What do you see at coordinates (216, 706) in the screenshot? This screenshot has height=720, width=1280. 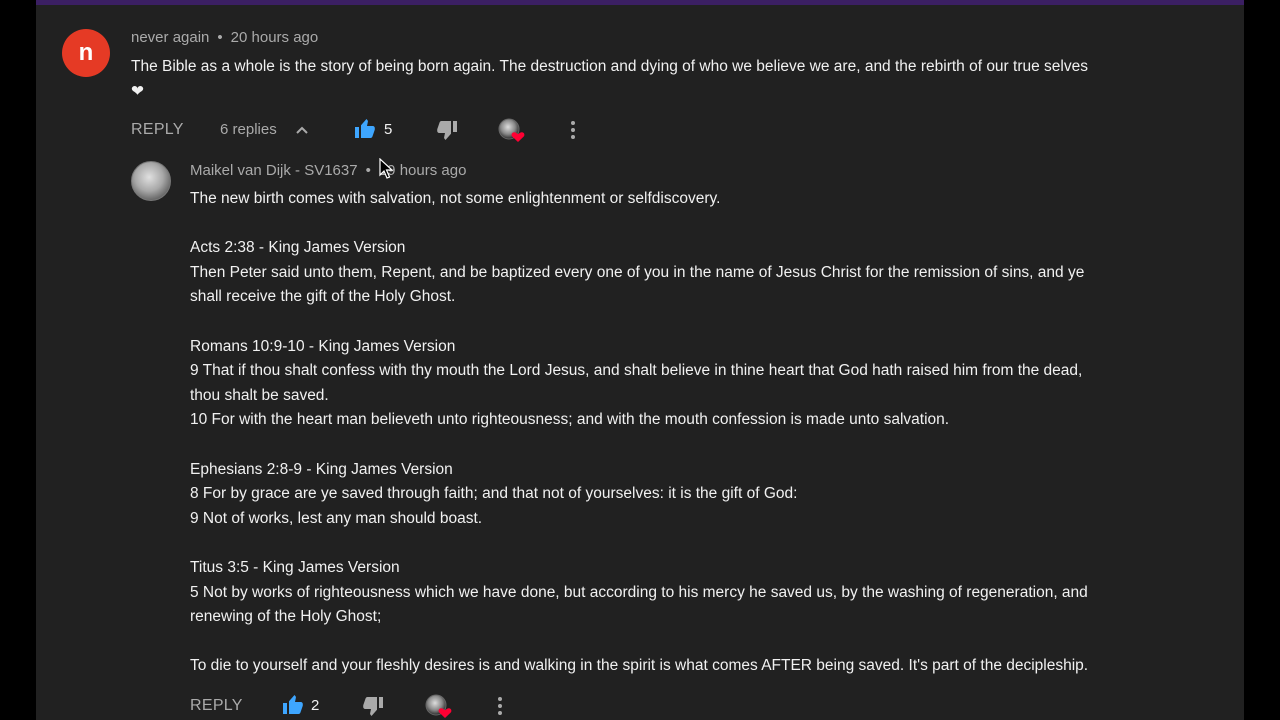 I see `reply-reply-button: REPLY` at bounding box center [216, 706].